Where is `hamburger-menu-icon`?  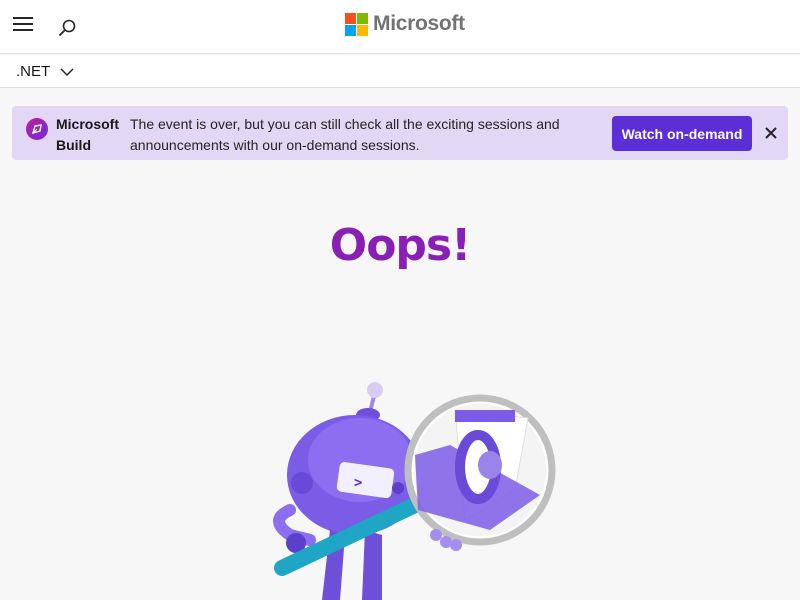 hamburger-menu-icon is located at coordinates (25, 26).